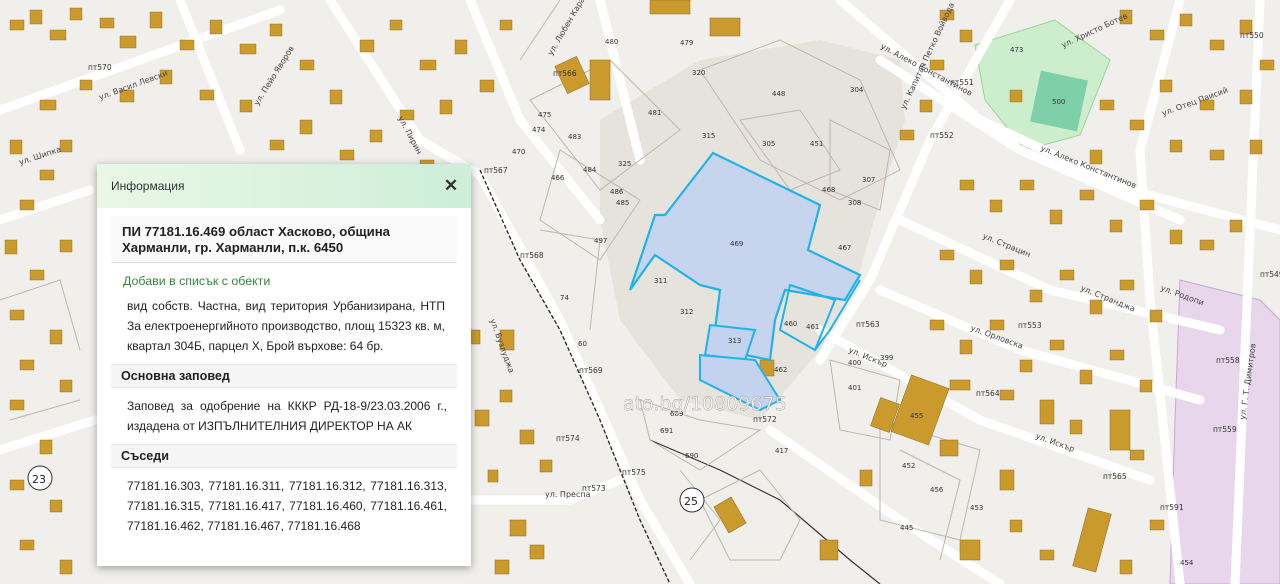 The width and height of the screenshot is (1280, 584). What do you see at coordinates (736, 244) in the screenshot?
I see `parcel-label: 469` at bounding box center [736, 244].